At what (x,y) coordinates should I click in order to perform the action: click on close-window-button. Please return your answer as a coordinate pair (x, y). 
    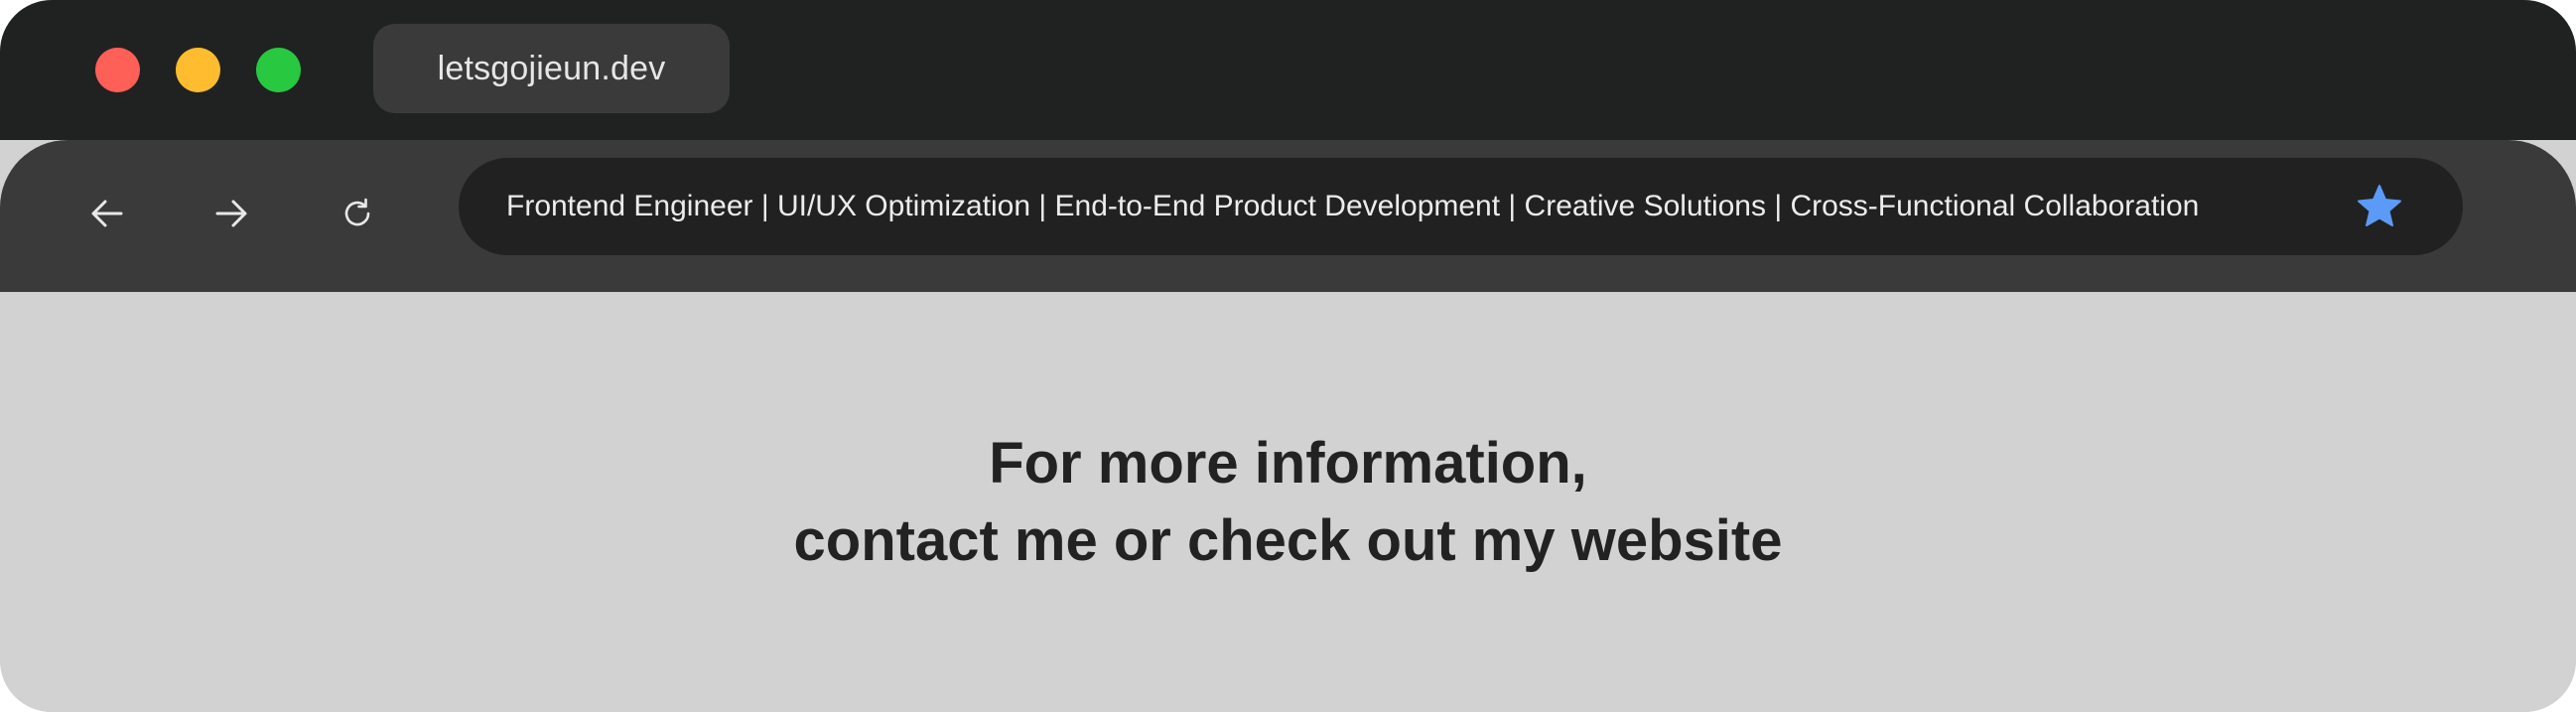
    Looking at the image, I should click on (118, 70).